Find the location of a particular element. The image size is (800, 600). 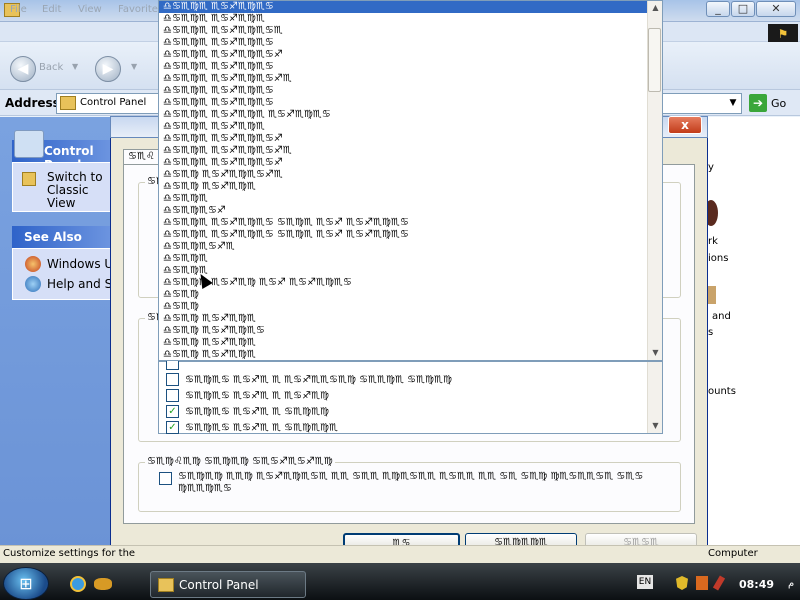

dropdown-item: ♎♋♏♍♏ ♏♋♐♏♍♏ ♏♋♐♏♍♏♋ is located at coordinates (403, 115).